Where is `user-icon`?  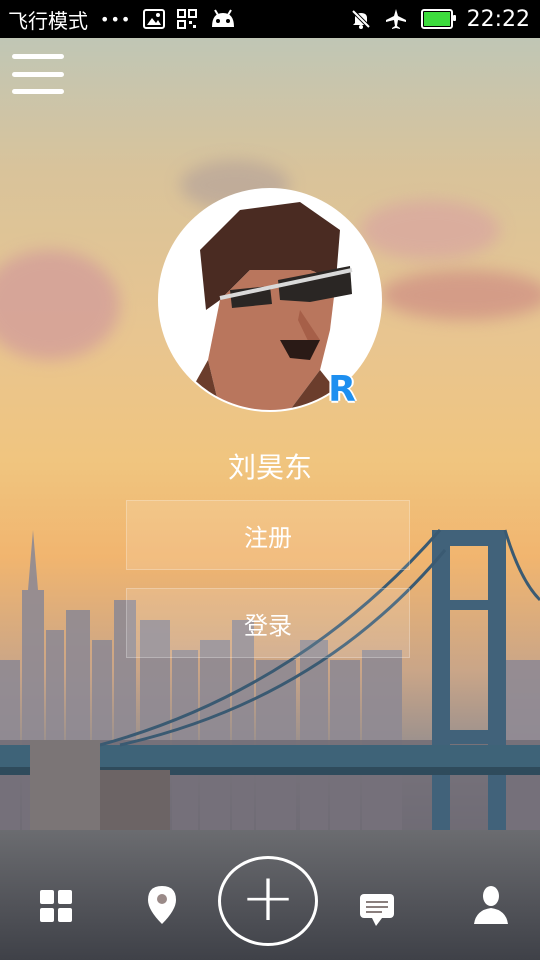 user-icon is located at coordinates (491, 905).